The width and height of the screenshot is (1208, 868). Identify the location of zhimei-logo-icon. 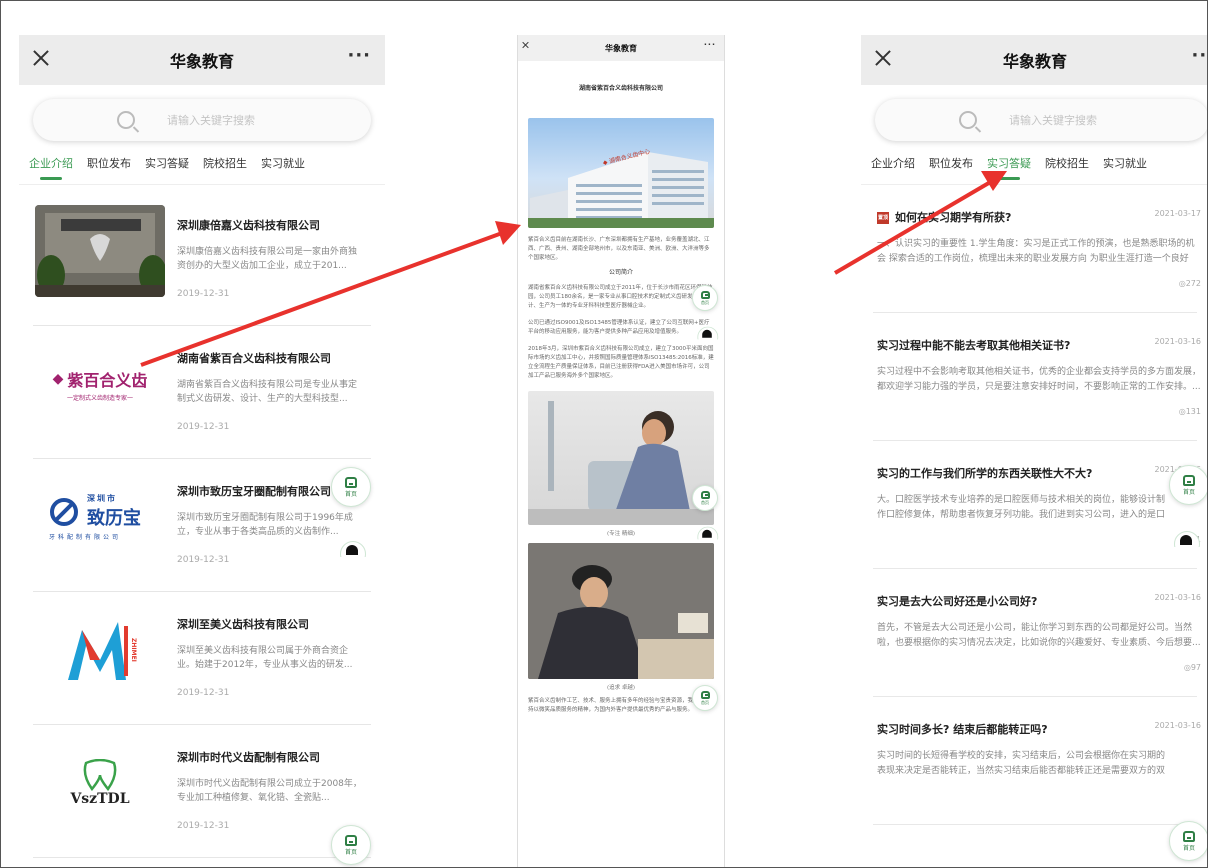
(98, 651).